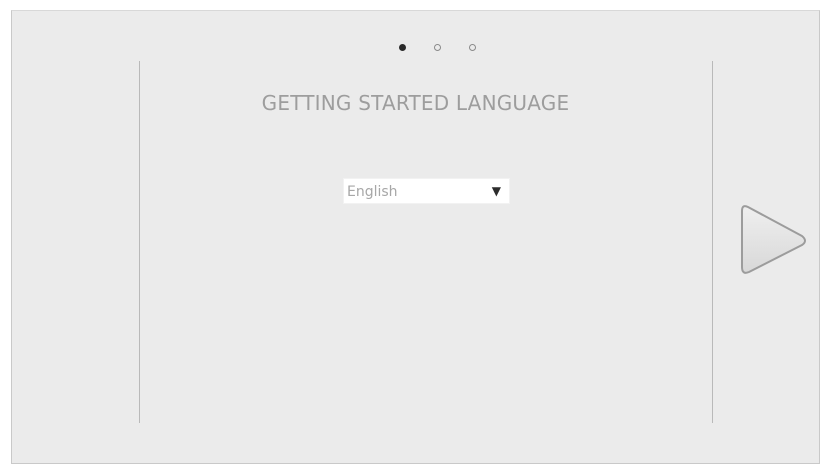 The width and height of the screenshot is (829, 467). What do you see at coordinates (372, 192) in the screenshot?
I see `language-select-value: English` at bounding box center [372, 192].